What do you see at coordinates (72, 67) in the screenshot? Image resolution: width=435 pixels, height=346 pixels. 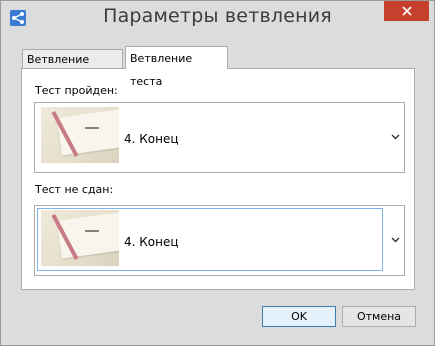 I see `tab-slide-branching: Ветвление слайда` at bounding box center [72, 67].